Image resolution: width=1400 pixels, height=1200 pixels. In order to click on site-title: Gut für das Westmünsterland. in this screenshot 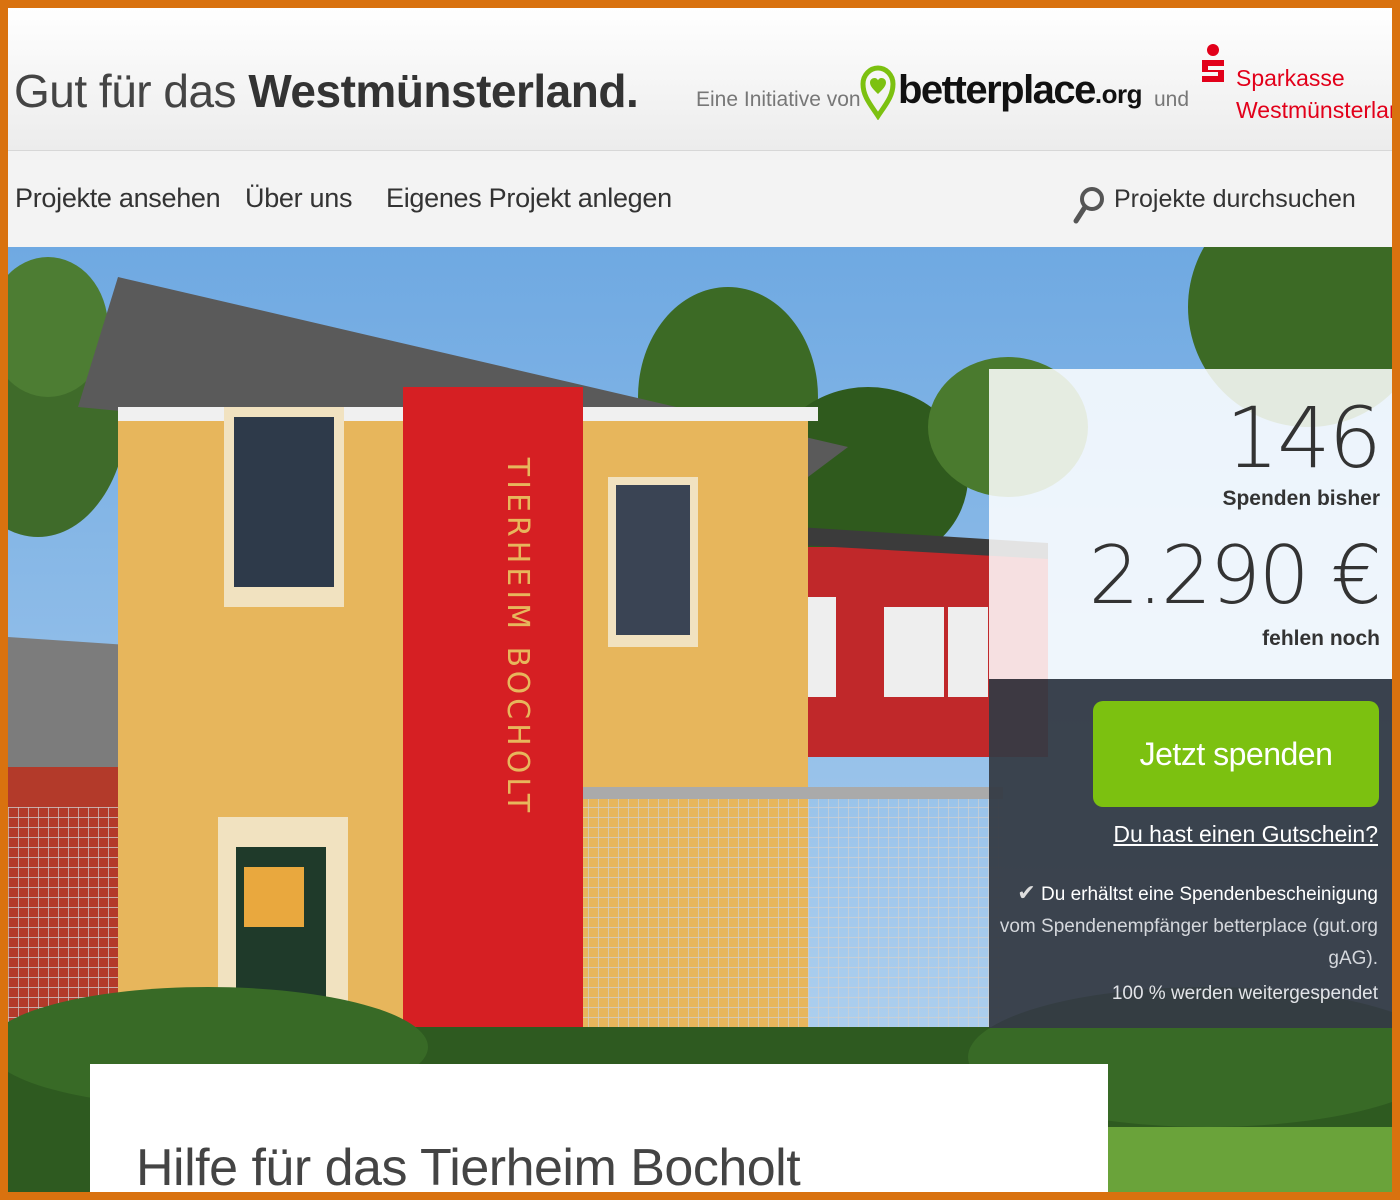, I will do `click(326, 91)`.